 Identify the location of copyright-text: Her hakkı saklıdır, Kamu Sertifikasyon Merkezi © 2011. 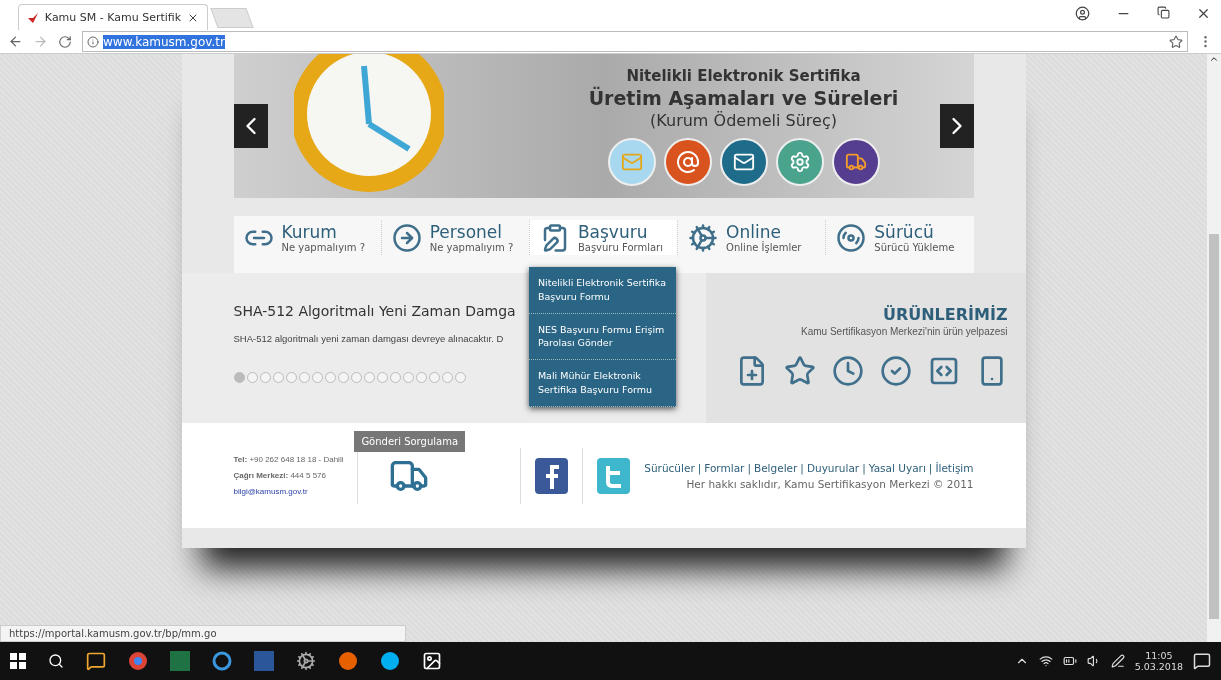
(830, 483).